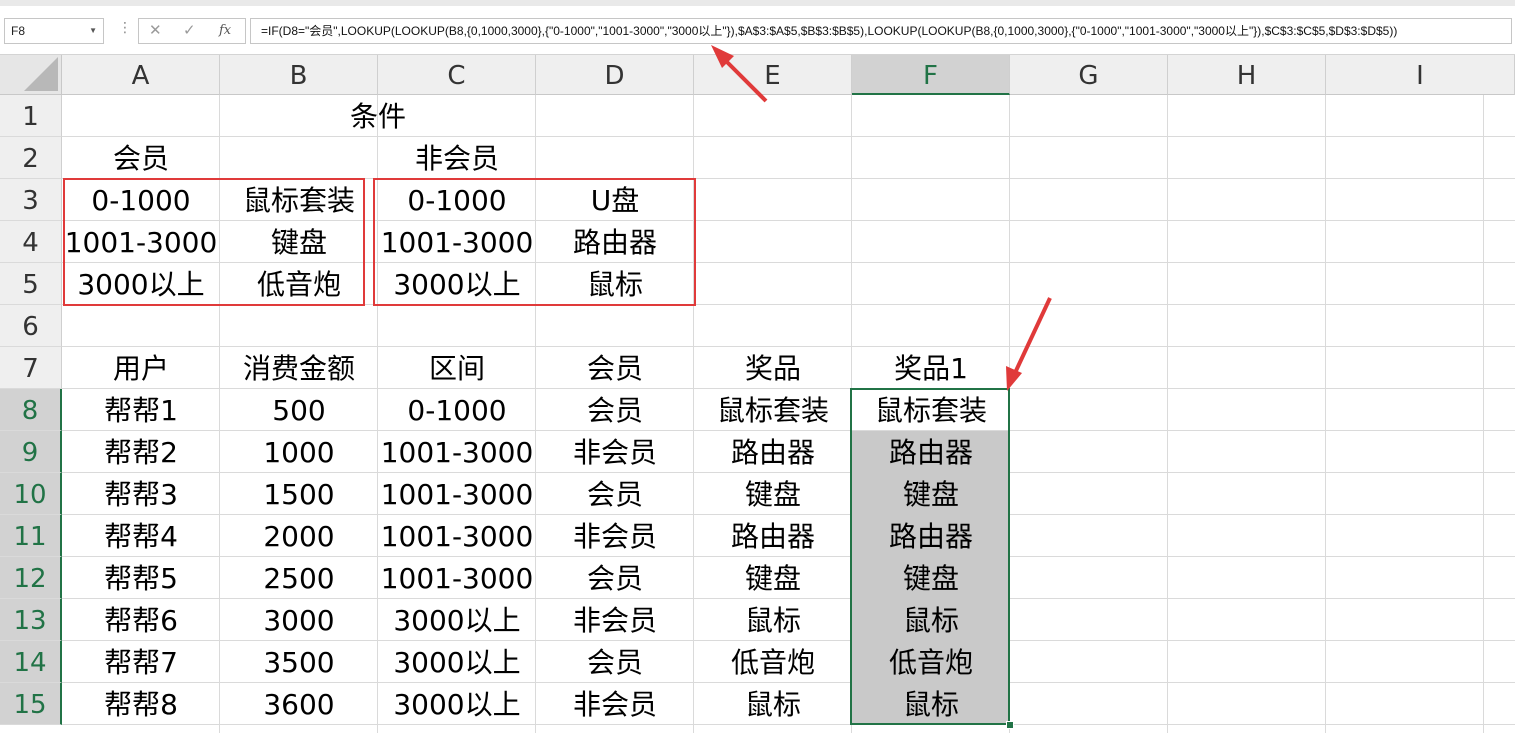 Image resolution: width=1515 pixels, height=733 pixels. What do you see at coordinates (881, 218) in the screenshot?
I see `annotation-arrows` at bounding box center [881, 218].